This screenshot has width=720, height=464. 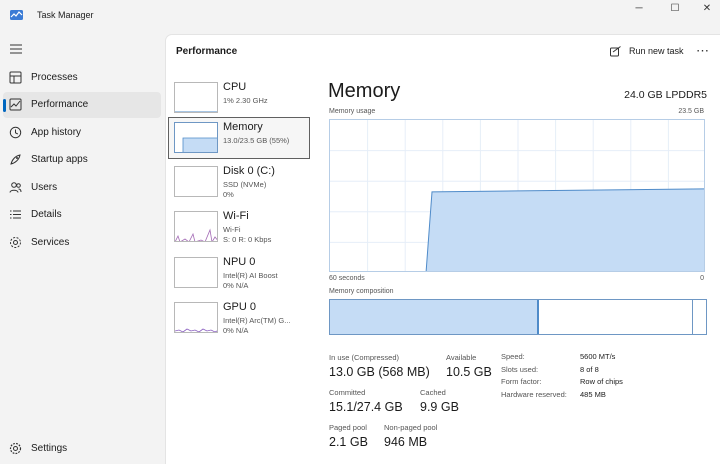 What do you see at coordinates (16, 49) in the screenshot?
I see `hamburger-menu-icon` at bounding box center [16, 49].